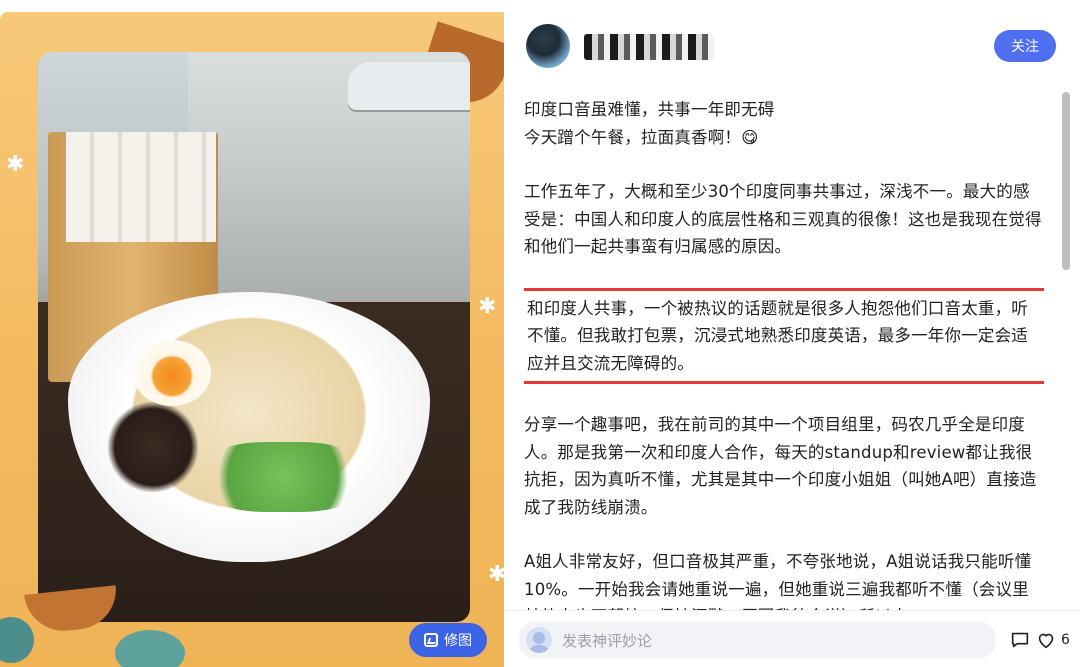 The height and width of the screenshot is (667, 1080). What do you see at coordinates (283, 477) in the screenshot?
I see `photo-green-onion` at bounding box center [283, 477].